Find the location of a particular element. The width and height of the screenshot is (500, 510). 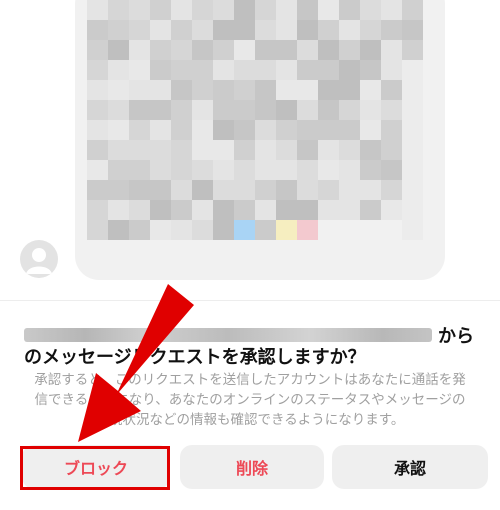

dialog-title-line-2: のメッセージリクエストを承認しますか？ is located at coordinates (195, 357).